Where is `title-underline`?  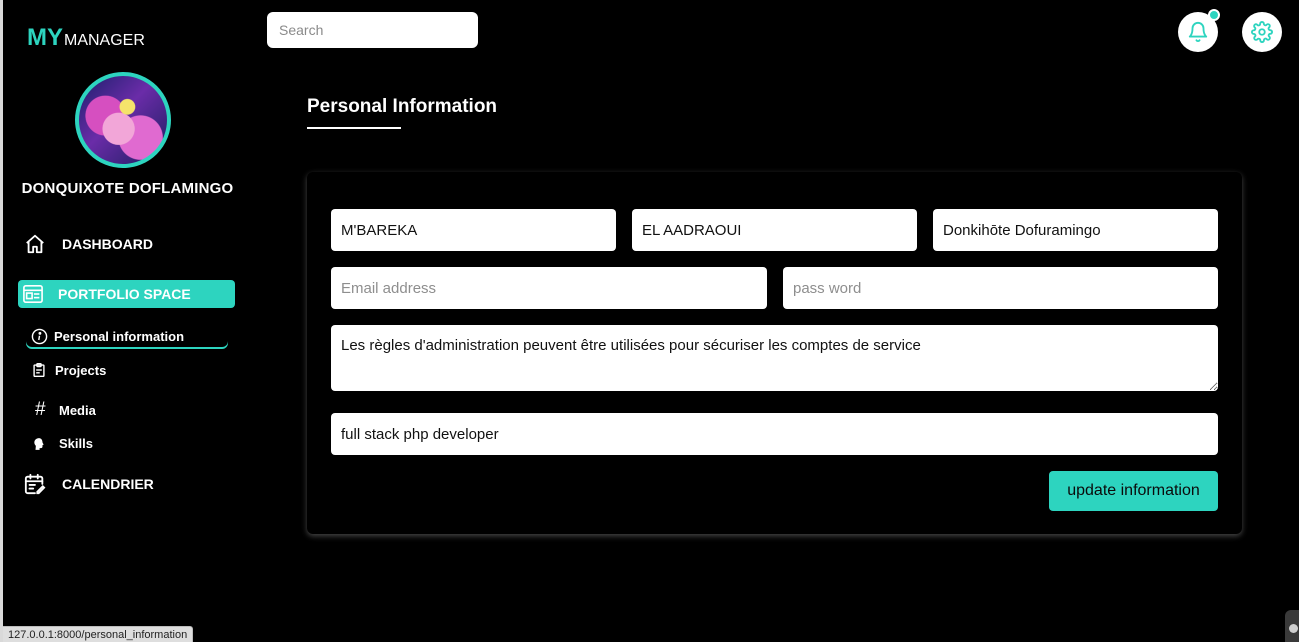 title-underline is located at coordinates (354, 128).